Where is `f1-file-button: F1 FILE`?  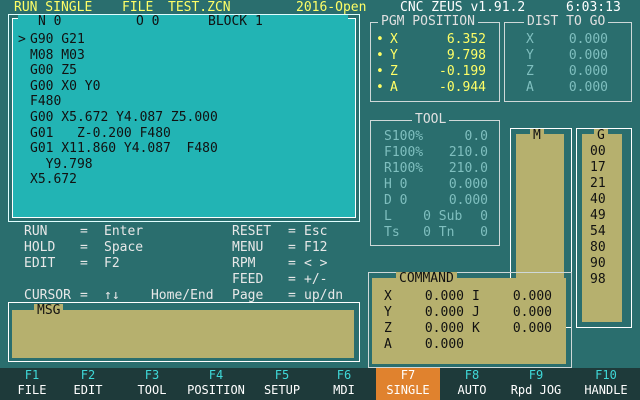
f1-file-button: F1 FILE is located at coordinates (32, 384).